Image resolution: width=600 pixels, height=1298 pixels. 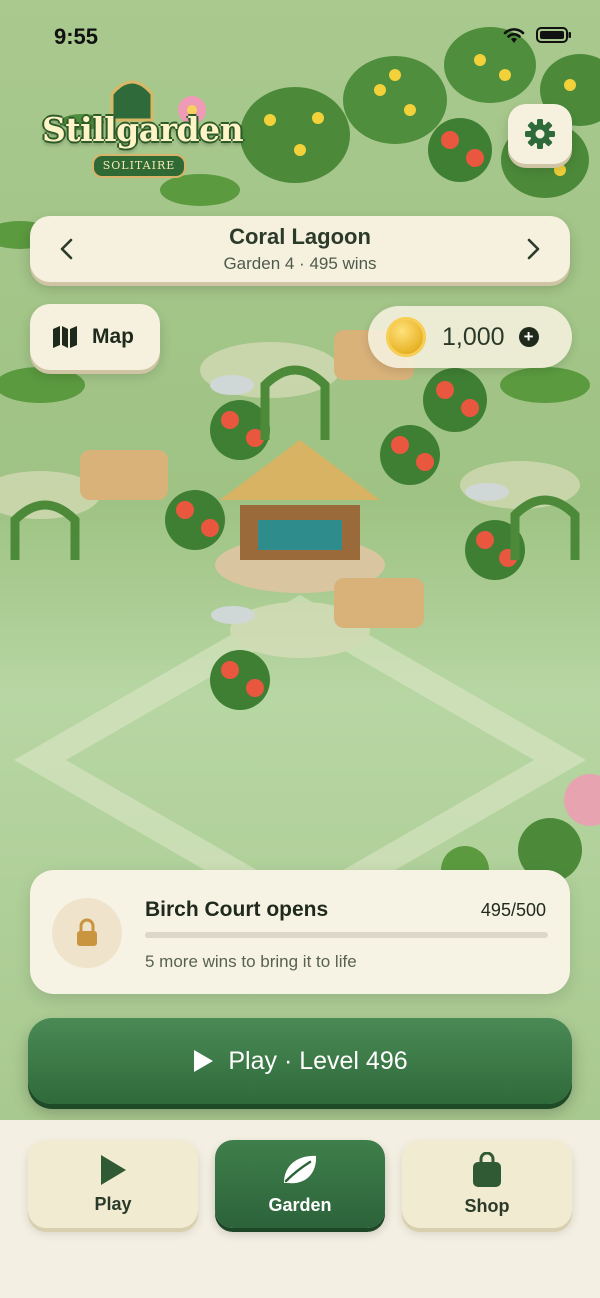 I want to click on coin-icon, so click(x=406, y=337).